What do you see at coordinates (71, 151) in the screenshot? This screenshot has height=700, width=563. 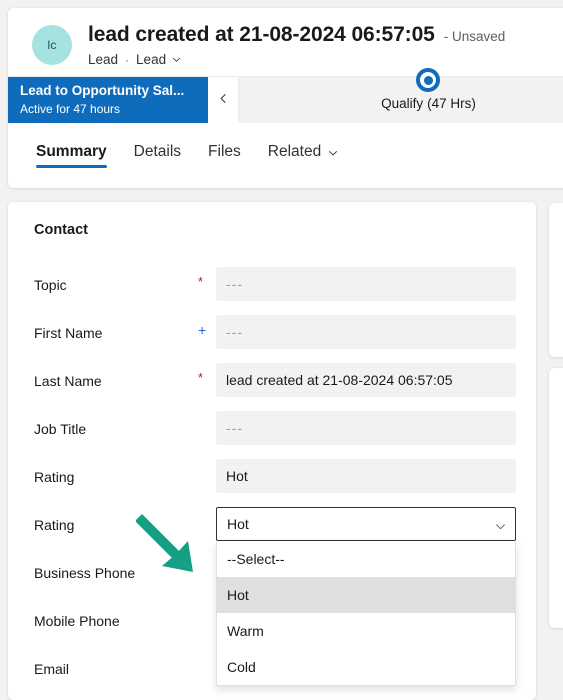 I see `tab-summary-label: Summary` at bounding box center [71, 151].